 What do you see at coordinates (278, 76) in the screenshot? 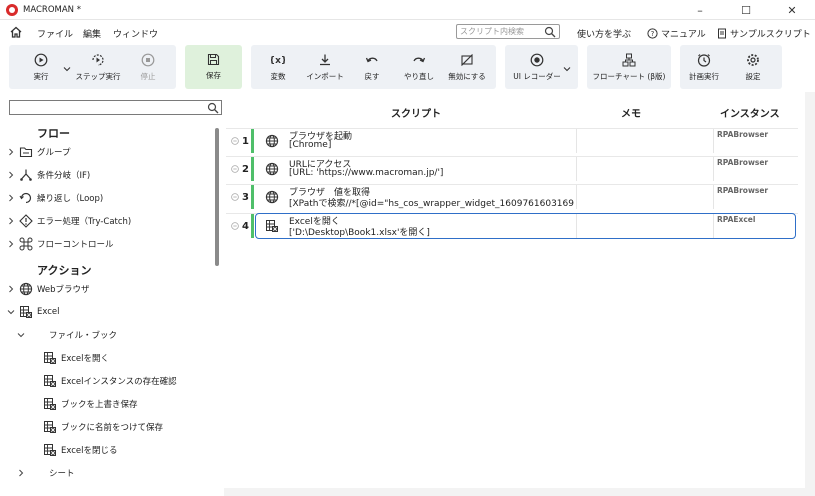
I see `variables-label: 変数` at bounding box center [278, 76].